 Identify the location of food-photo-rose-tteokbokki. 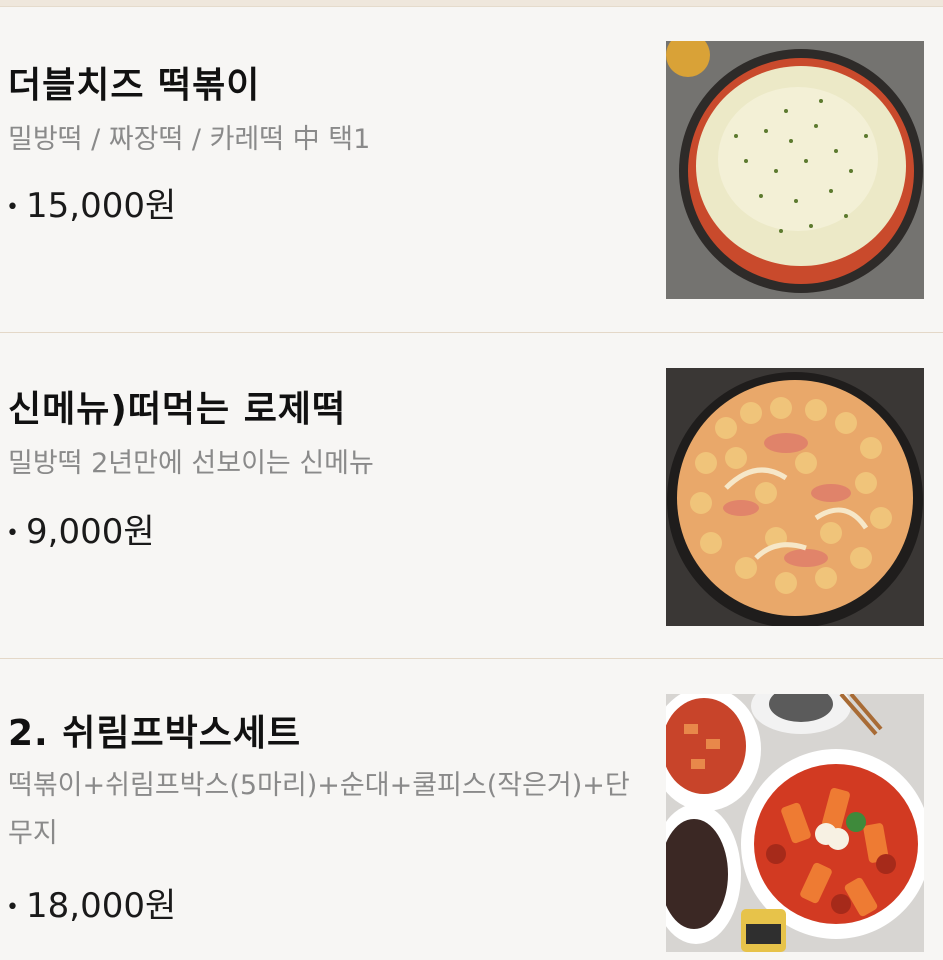
(795, 497).